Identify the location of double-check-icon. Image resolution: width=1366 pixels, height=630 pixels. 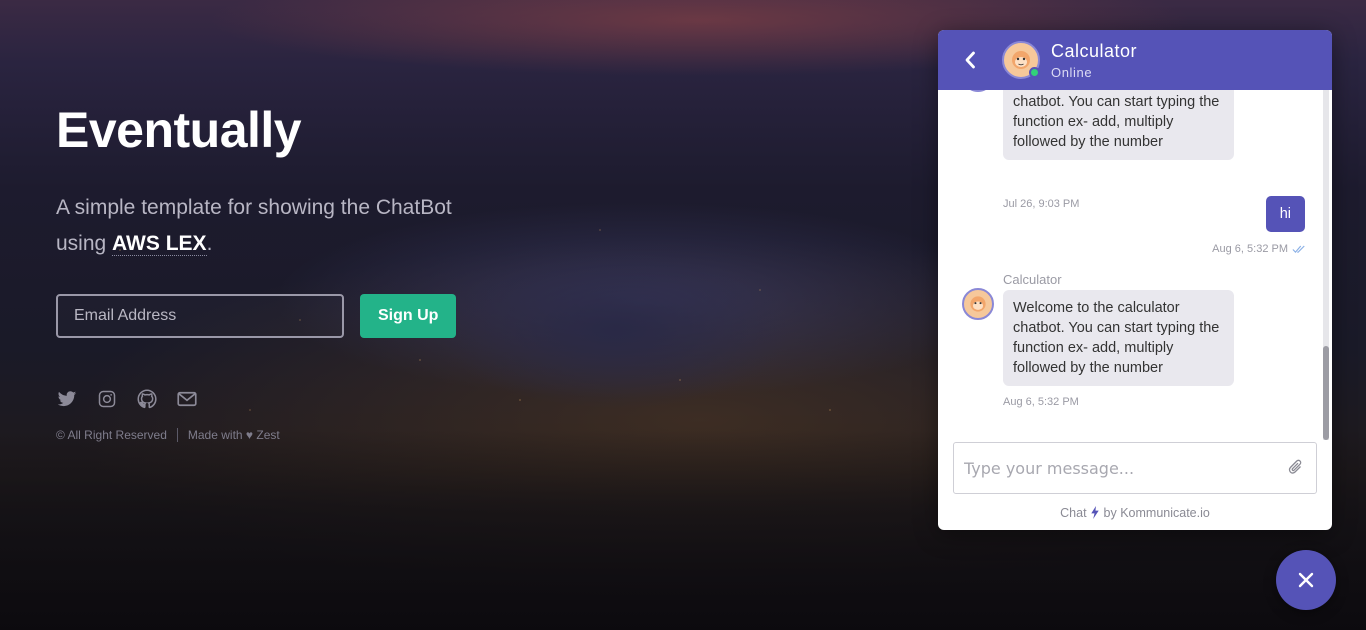
(1298, 249).